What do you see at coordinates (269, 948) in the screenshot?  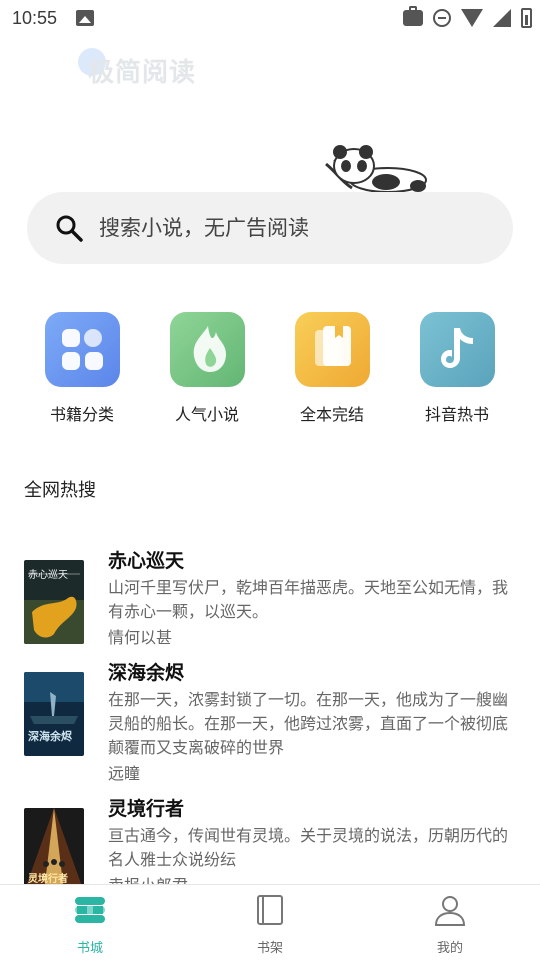 I see `nav-label: 书架` at bounding box center [269, 948].